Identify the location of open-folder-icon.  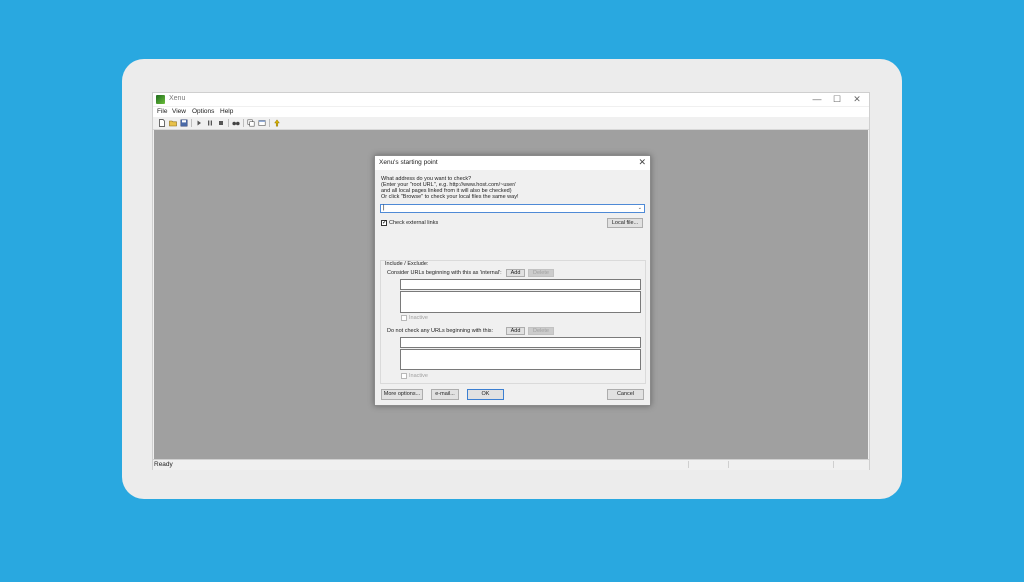
(173, 123).